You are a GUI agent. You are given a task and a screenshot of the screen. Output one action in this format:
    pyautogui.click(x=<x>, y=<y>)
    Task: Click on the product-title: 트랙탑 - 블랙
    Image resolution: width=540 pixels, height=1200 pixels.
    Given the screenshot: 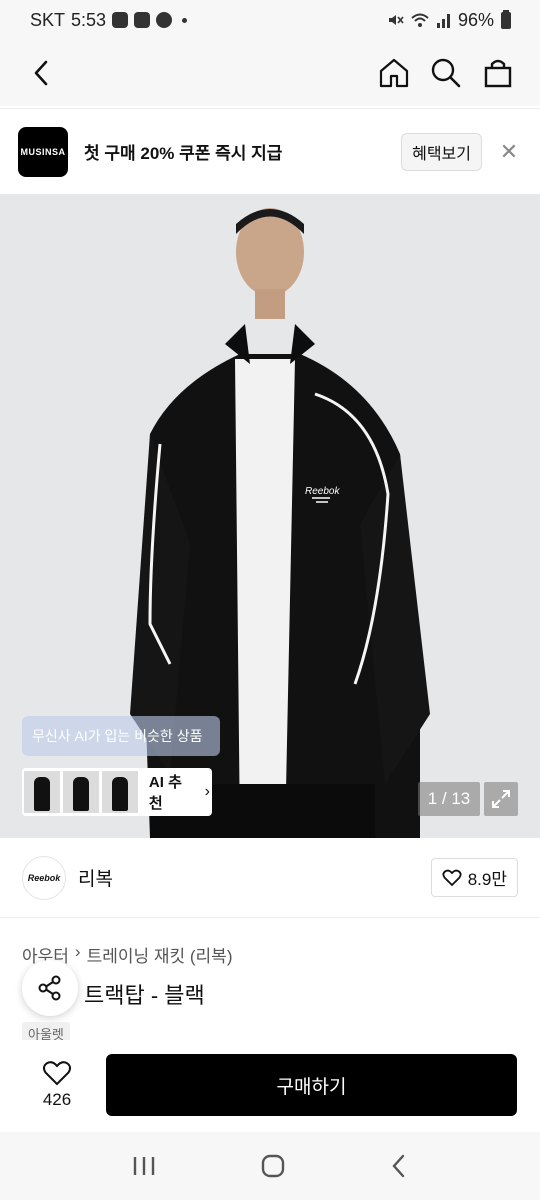 What is the action you would take?
    pyautogui.click(x=144, y=995)
    